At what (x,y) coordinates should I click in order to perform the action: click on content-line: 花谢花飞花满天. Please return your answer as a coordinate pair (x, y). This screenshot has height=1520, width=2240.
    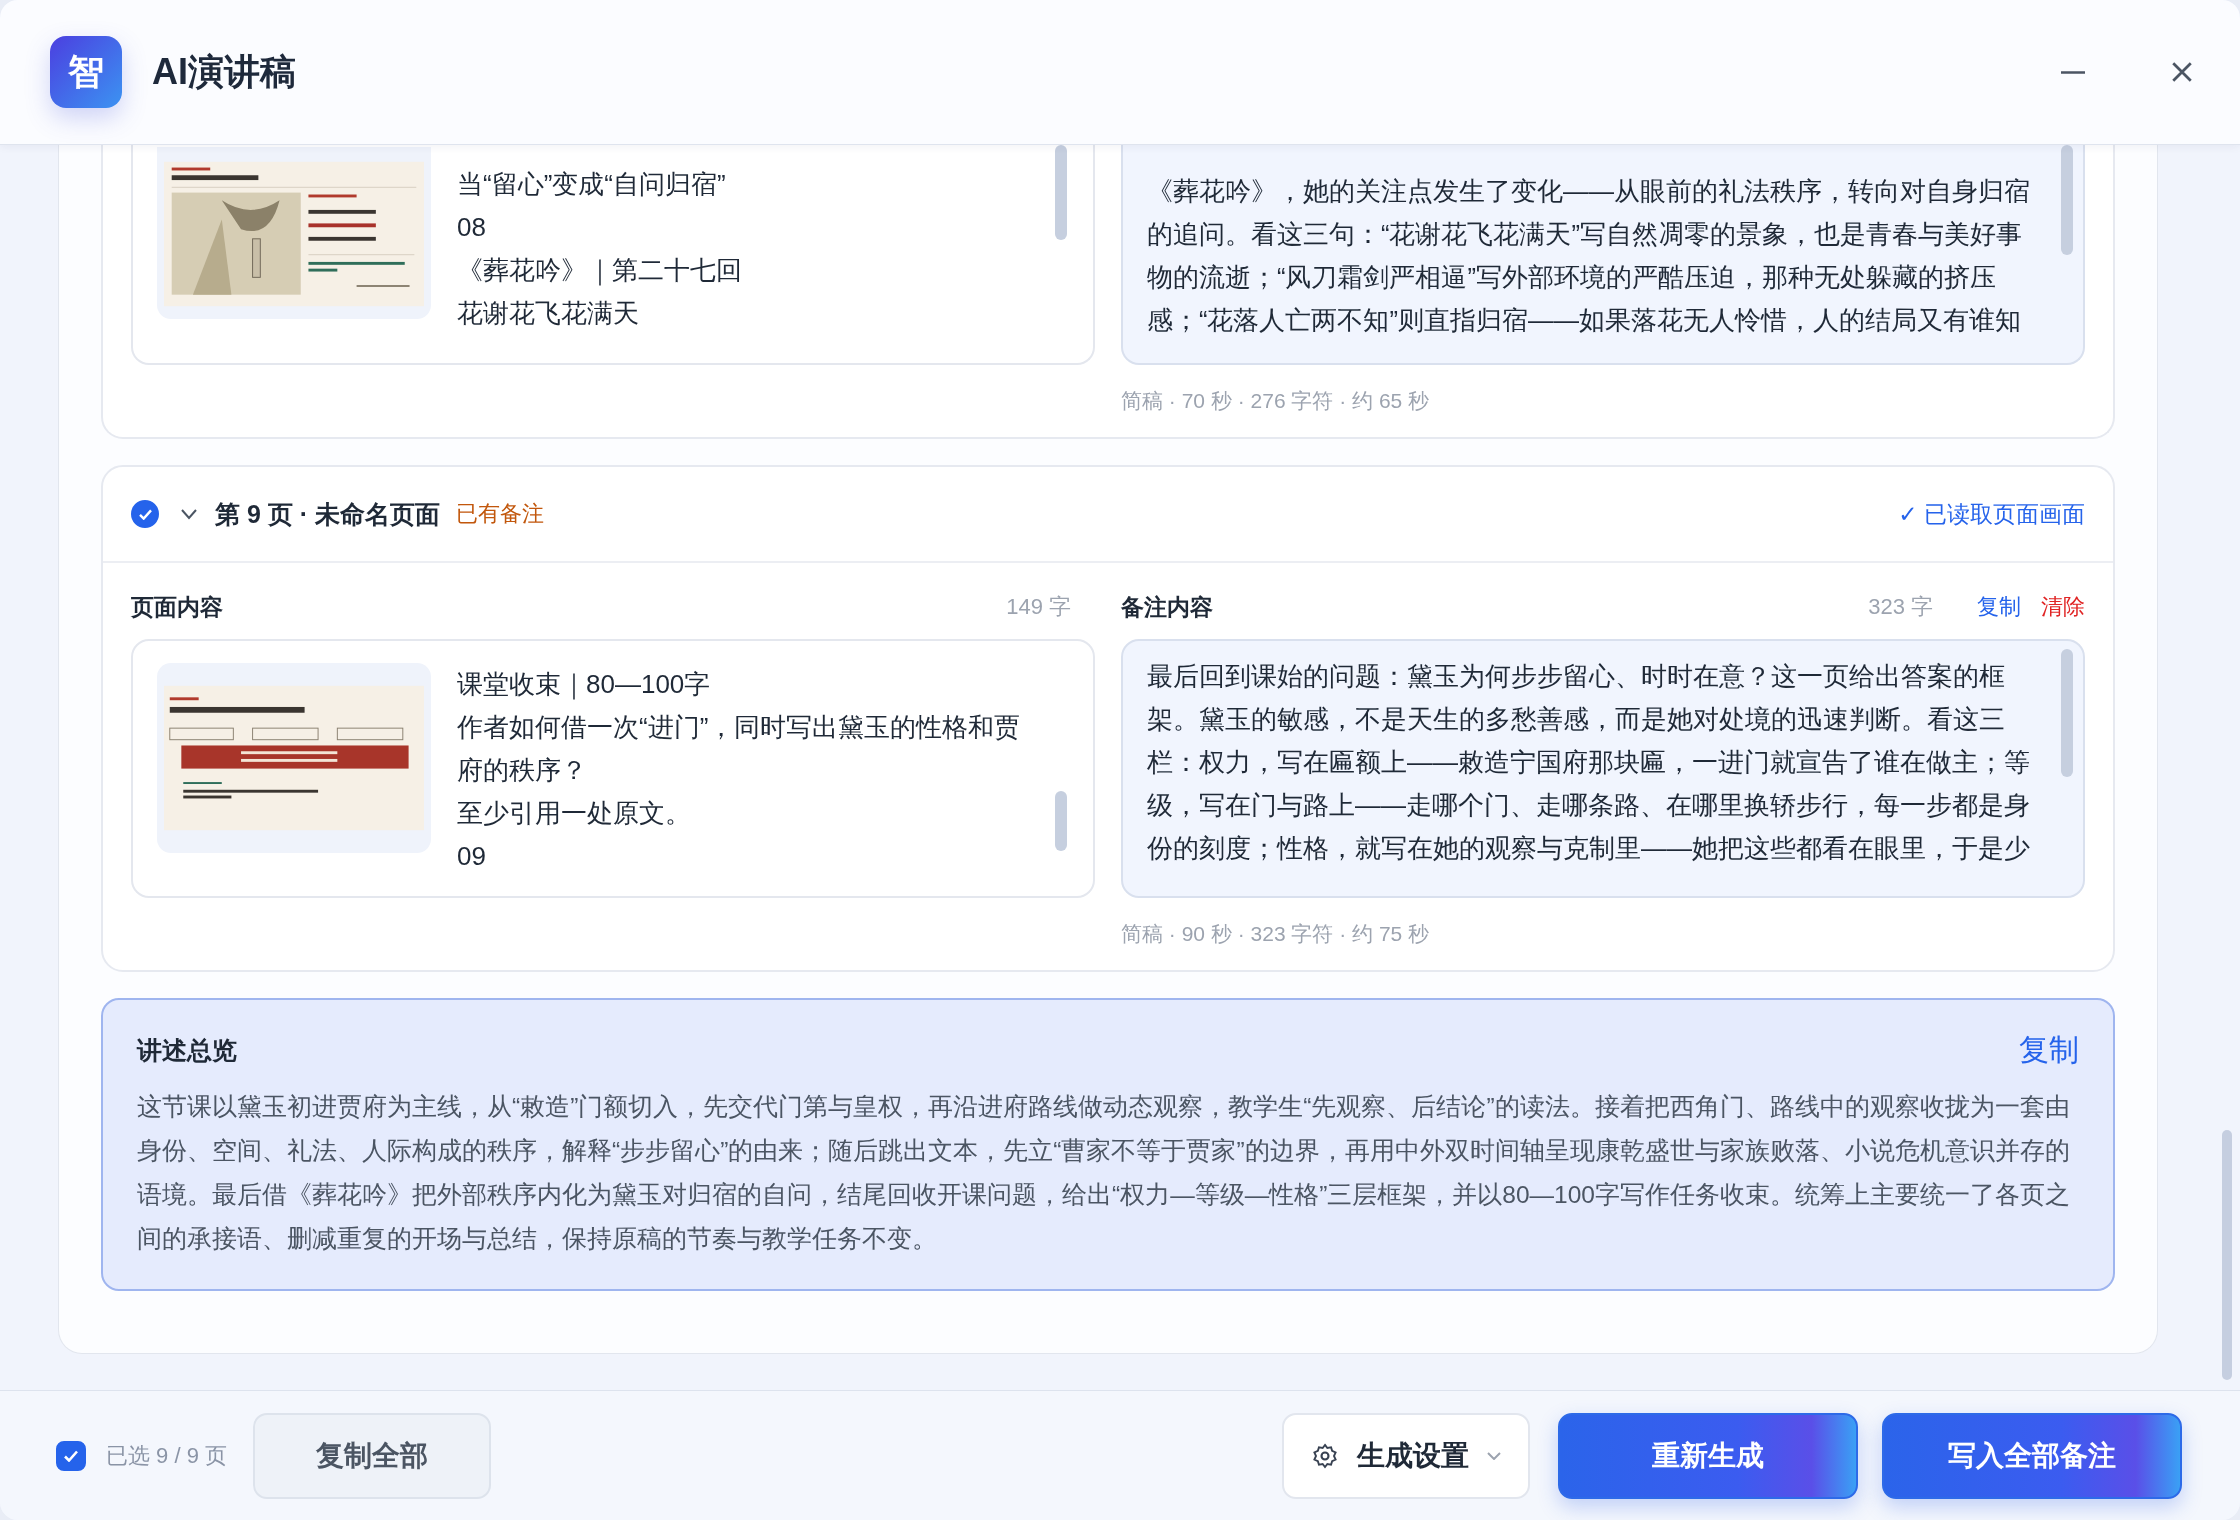
    Looking at the image, I should click on (548, 313).